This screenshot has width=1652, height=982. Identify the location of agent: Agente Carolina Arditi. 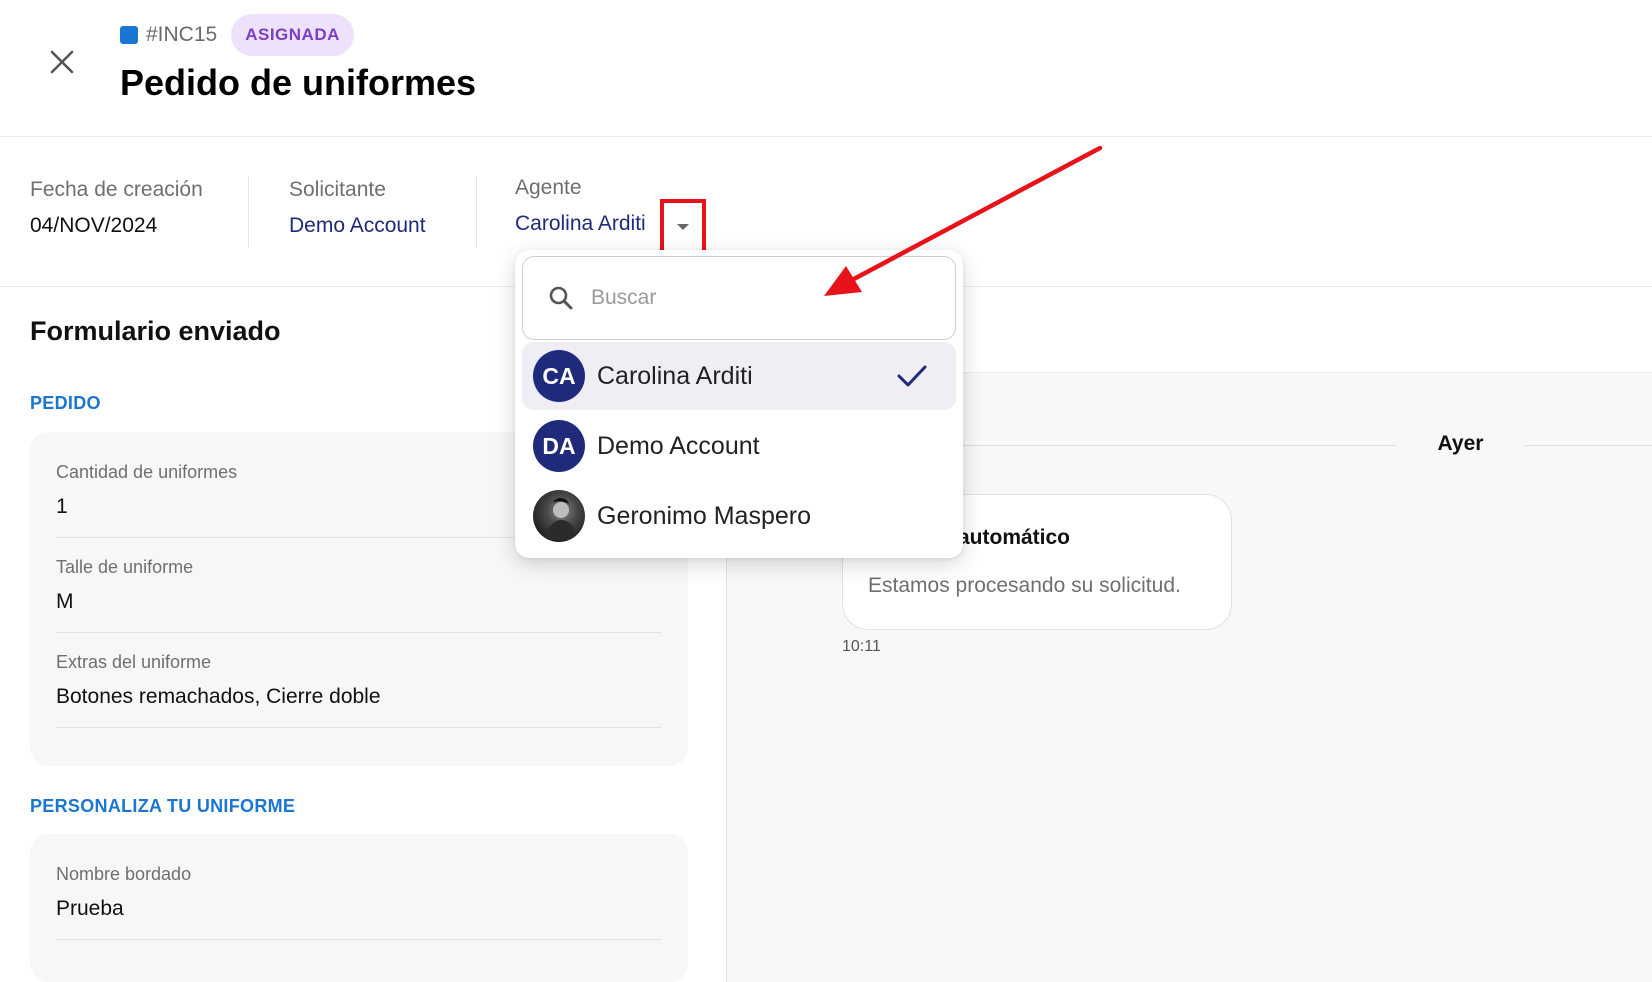
(580, 206).